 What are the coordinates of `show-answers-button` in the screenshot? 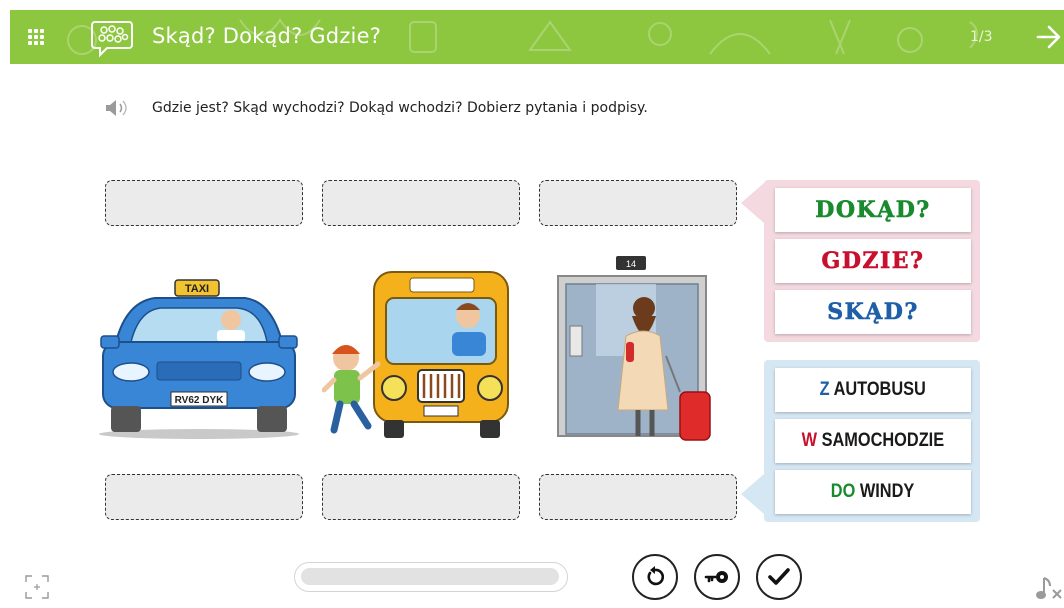 It's located at (717, 577).